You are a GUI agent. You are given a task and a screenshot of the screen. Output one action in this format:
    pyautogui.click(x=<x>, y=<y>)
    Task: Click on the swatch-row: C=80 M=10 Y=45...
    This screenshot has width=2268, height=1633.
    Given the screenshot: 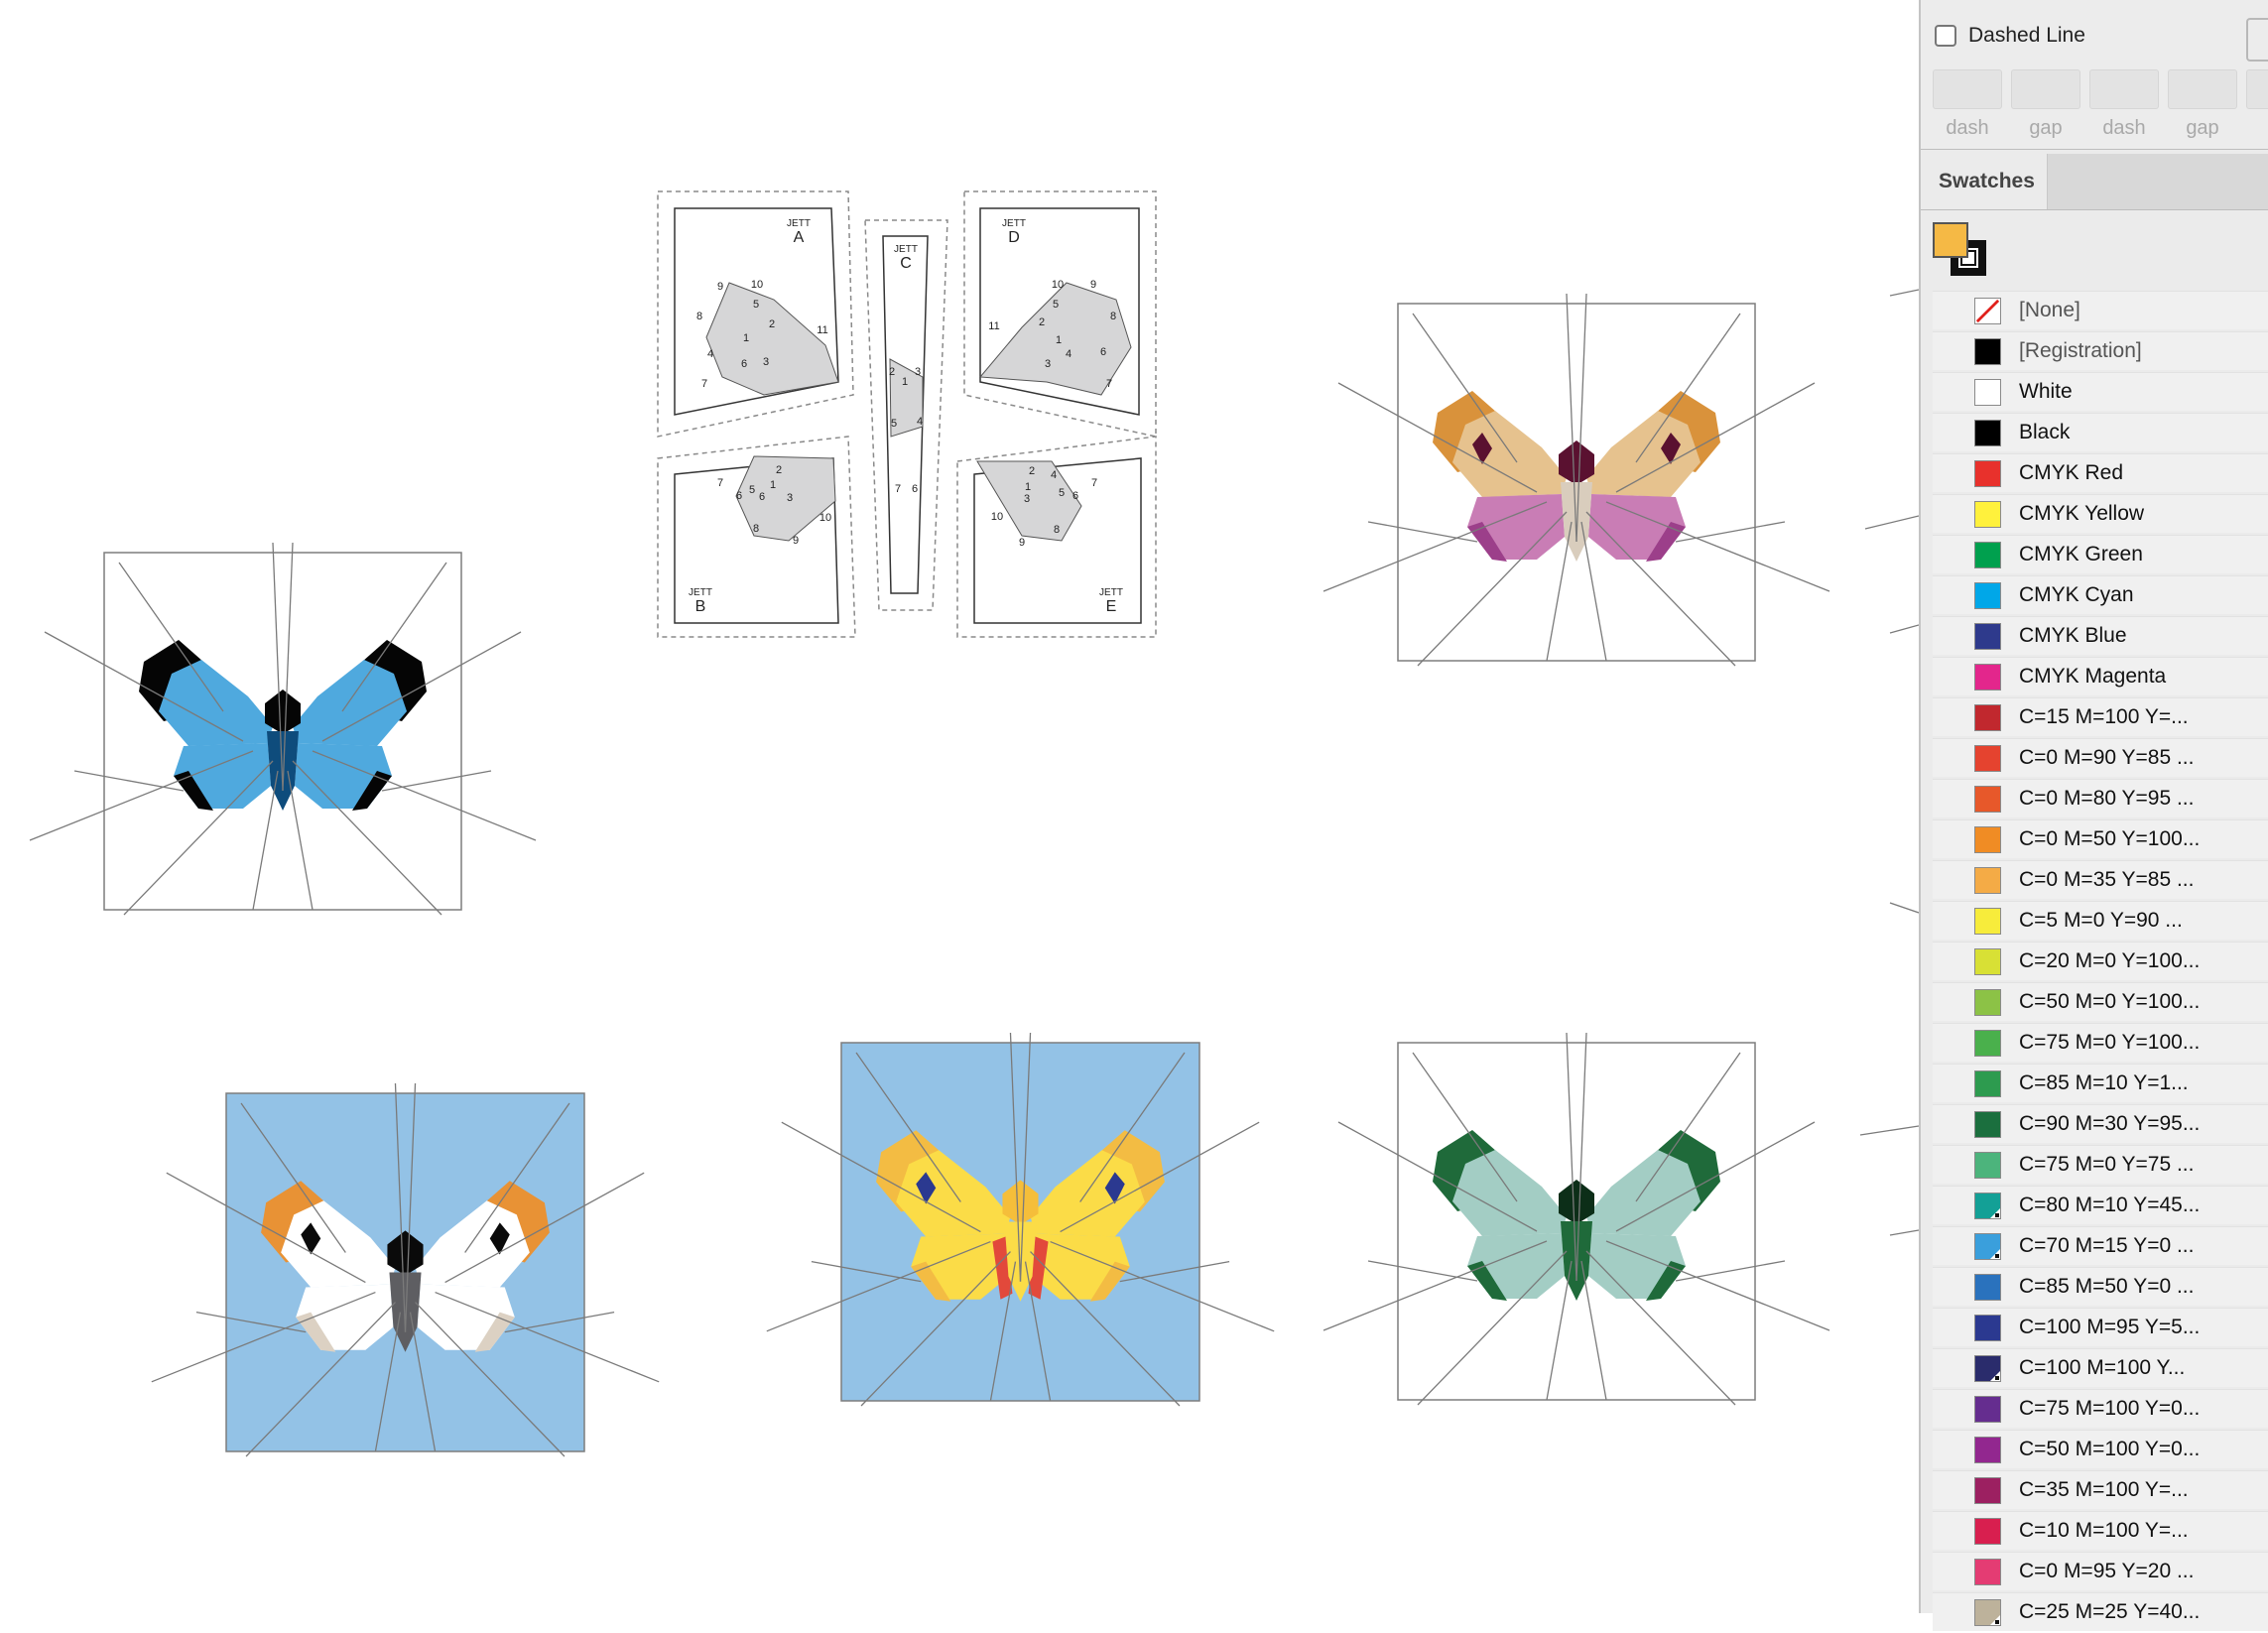 What is the action you would take?
    pyautogui.click(x=2100, y=1205)
    